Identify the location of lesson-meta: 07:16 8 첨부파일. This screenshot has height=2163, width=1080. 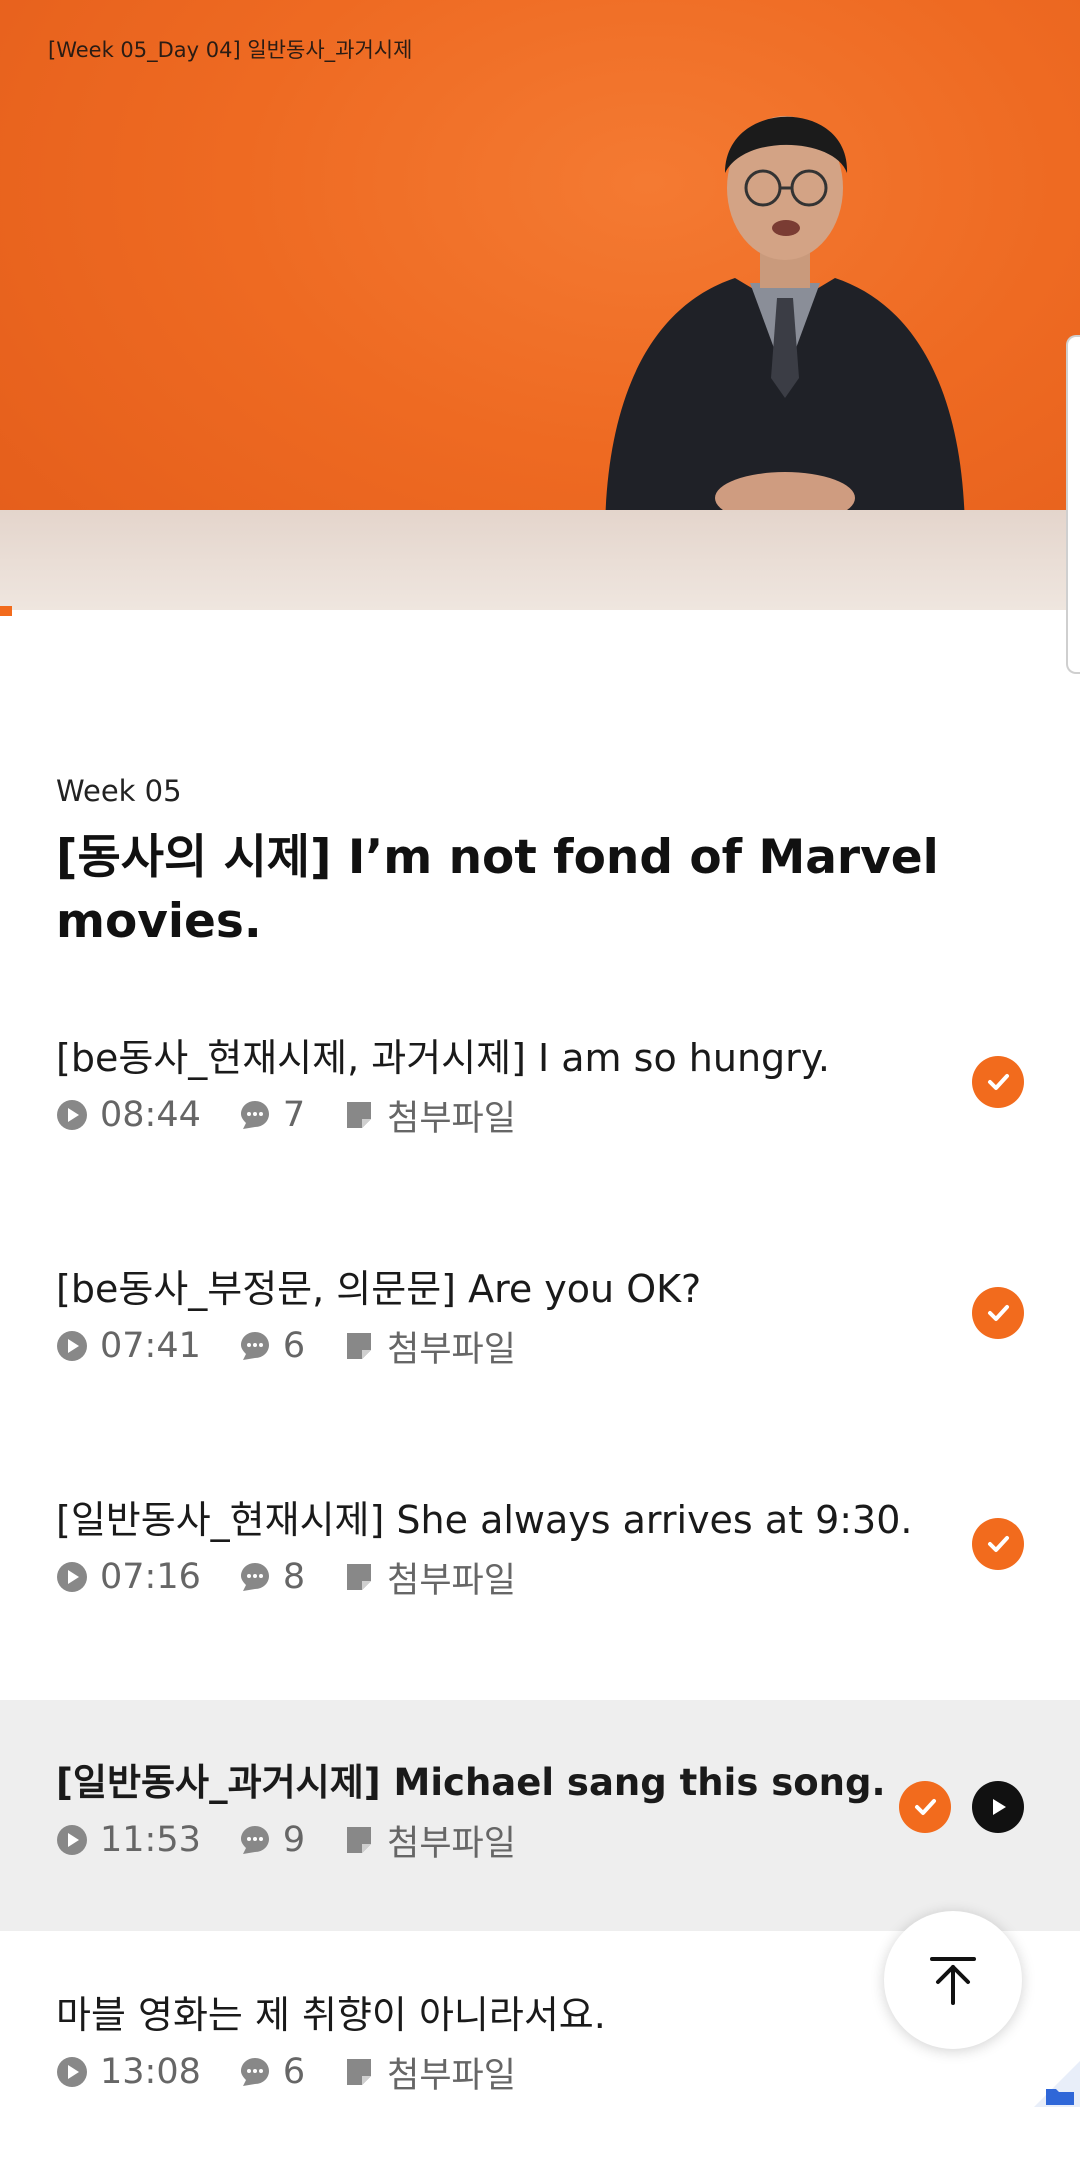
(305, 1577).